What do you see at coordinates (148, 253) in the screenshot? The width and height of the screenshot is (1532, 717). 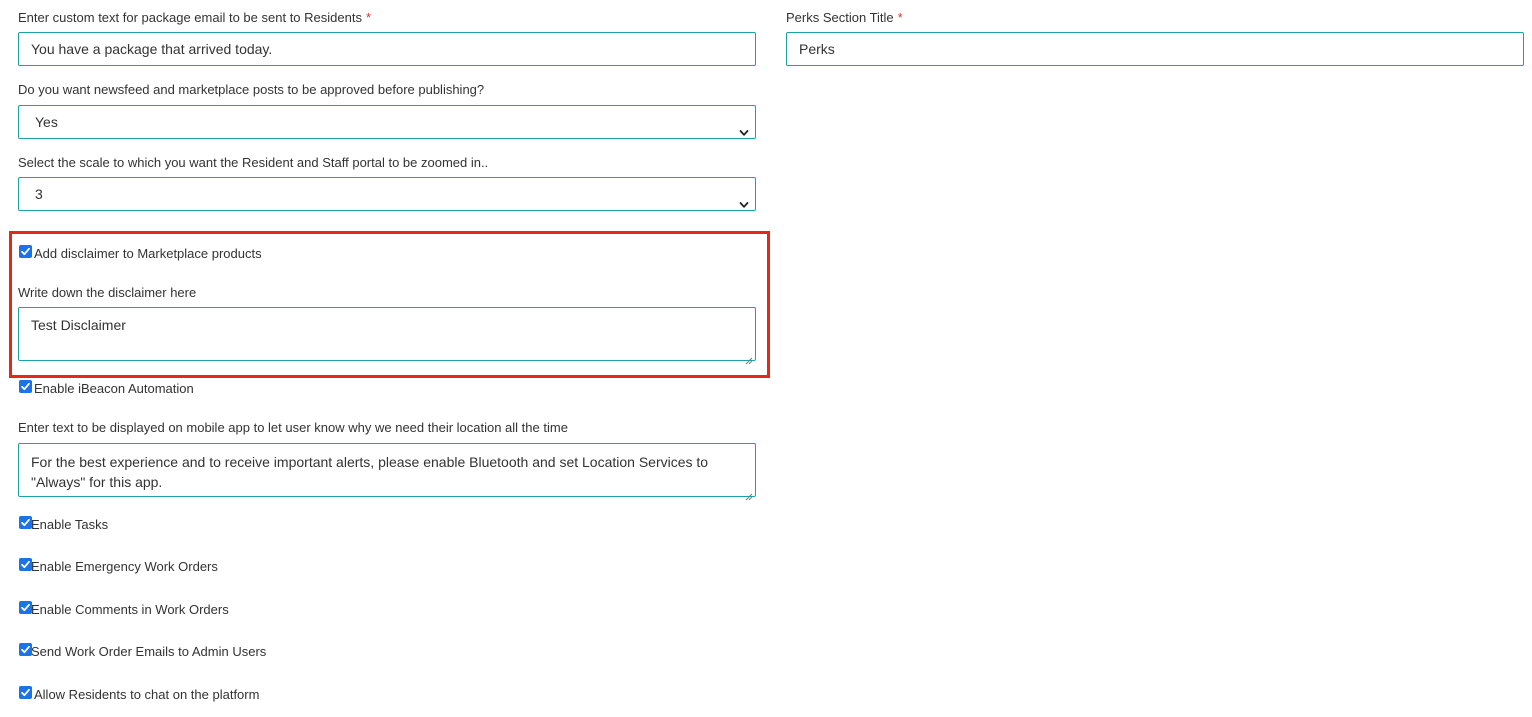 I see `disclaimer-checkbox-label: Add disclaimer to Marketplace products` at bounding box center [148, 253].